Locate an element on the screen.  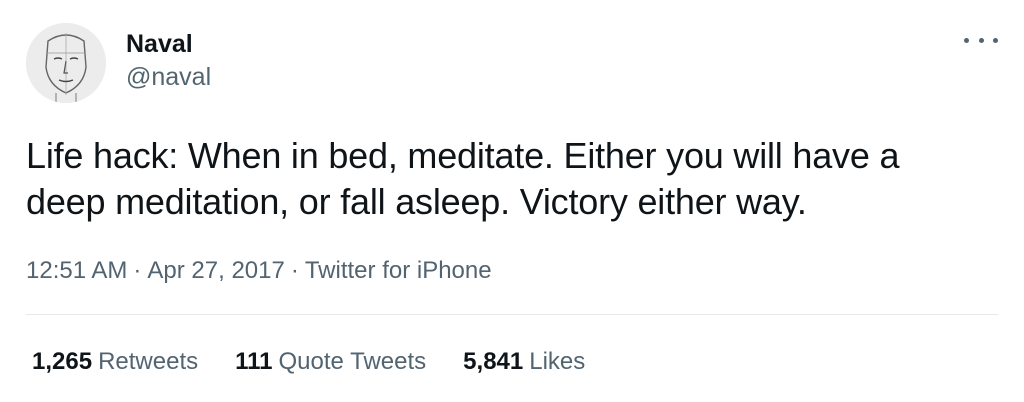
likes-label: Likes is located at coordinates (557, 361).